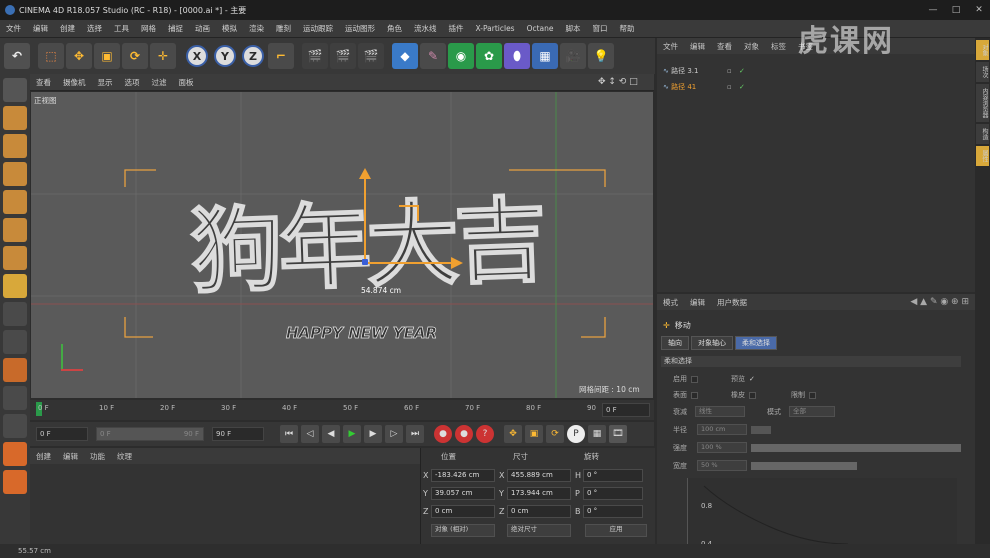 The width and height of the screenshot is (990, 558). What do you see at coordinates (425, 28) in the screenshot?
I see `menu-item: 流水线` at bounding box center [425, 28].